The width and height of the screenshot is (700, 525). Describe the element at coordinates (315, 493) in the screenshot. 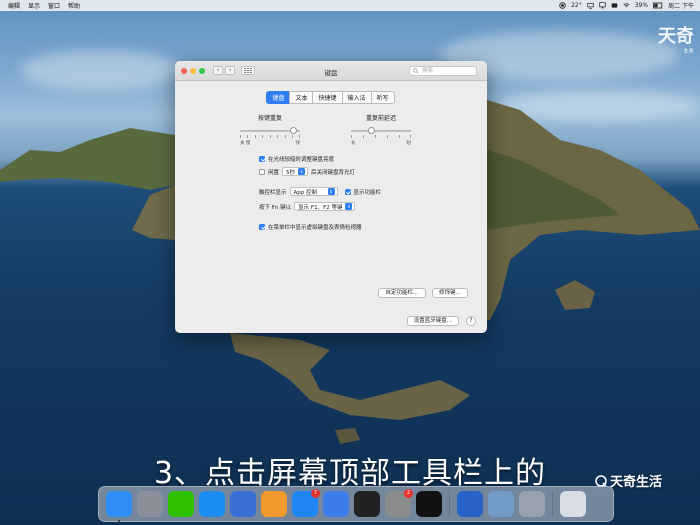

I see `dock-badge: 7` at that location.